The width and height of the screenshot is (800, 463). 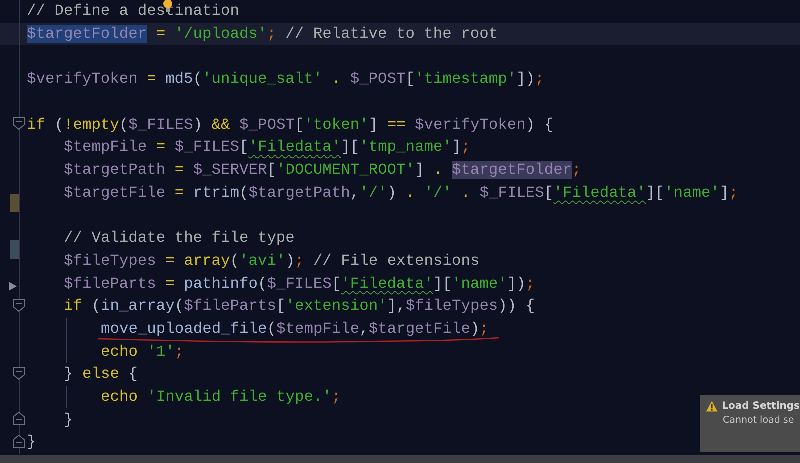 What do you see at coordinates (285, 79) in the screenshot?
I see `code-line: $verifyToken = md5('unique_salt' . $_POST['timestamp']);` at bounding box center [285, 79].